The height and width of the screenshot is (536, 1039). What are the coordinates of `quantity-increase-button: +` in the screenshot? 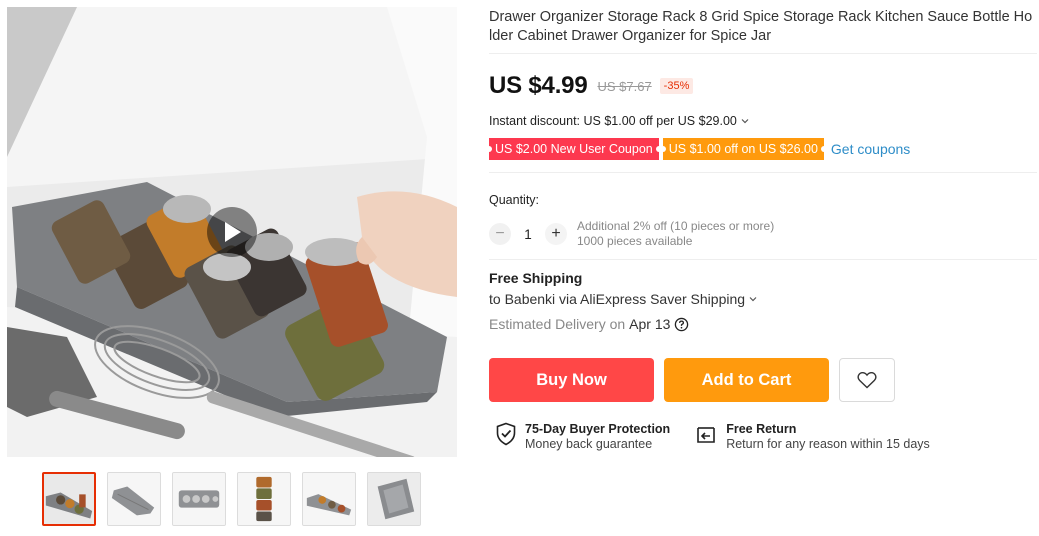 It's located at (556, 234).